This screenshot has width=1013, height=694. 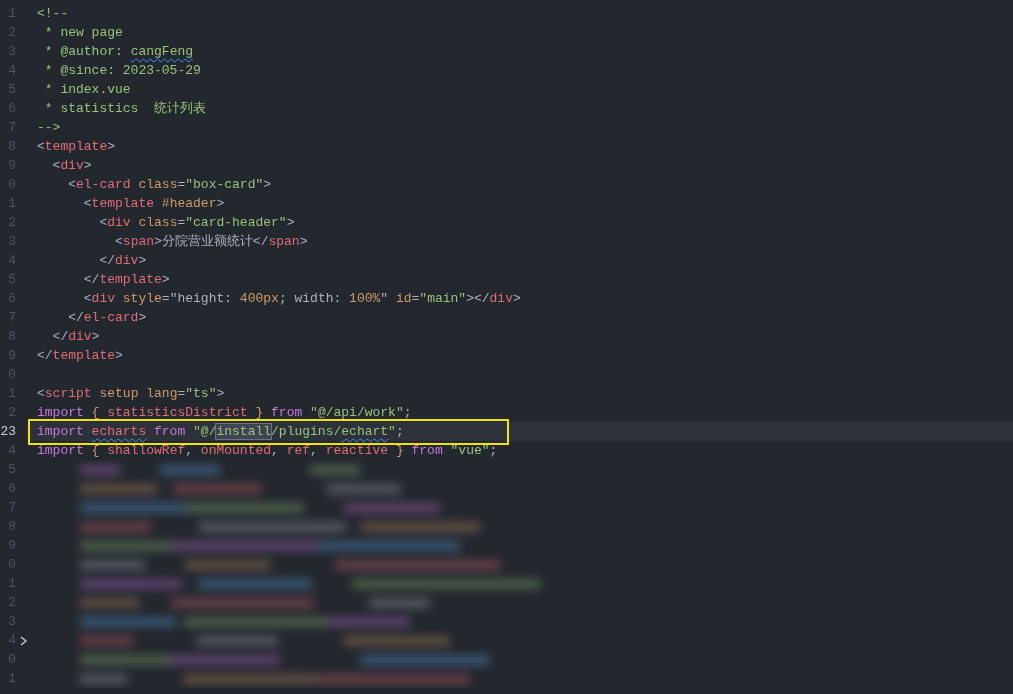 What do you see at coordinates (53, 14) in the screenshot?
I see `code-line: <!--` at bounding box center [53, 14].